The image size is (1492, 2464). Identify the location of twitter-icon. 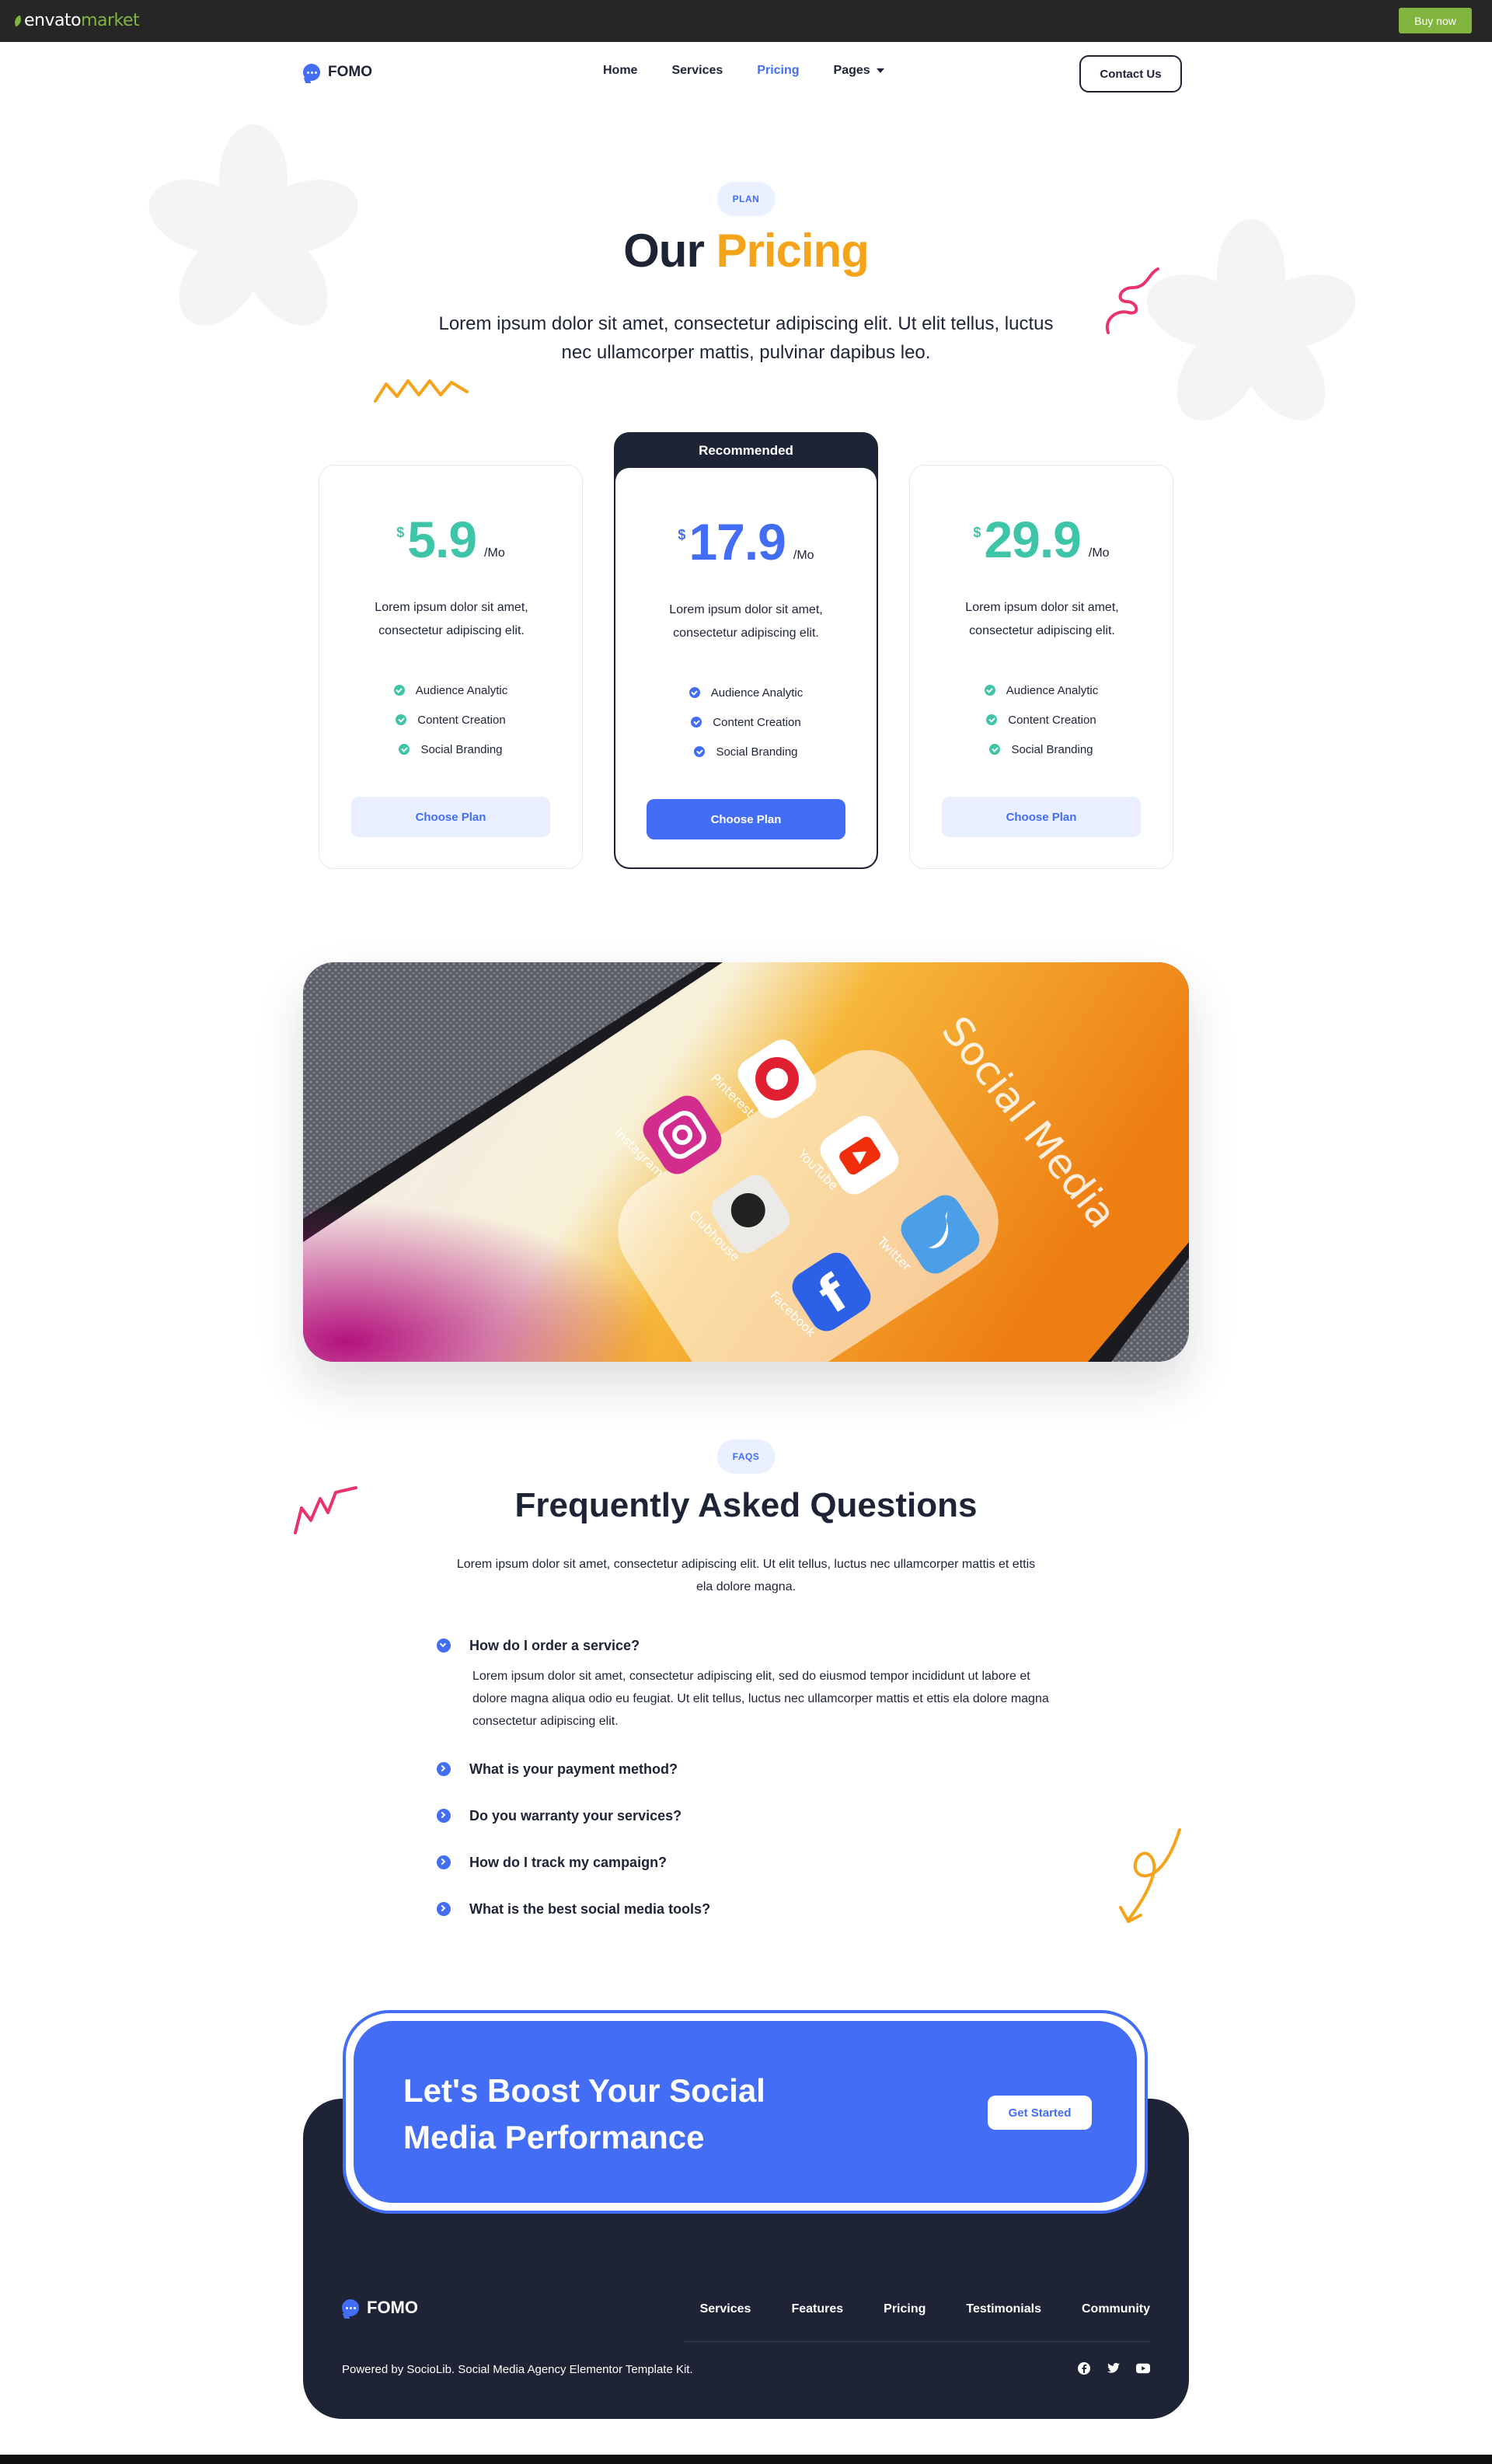
(1114, 2368).